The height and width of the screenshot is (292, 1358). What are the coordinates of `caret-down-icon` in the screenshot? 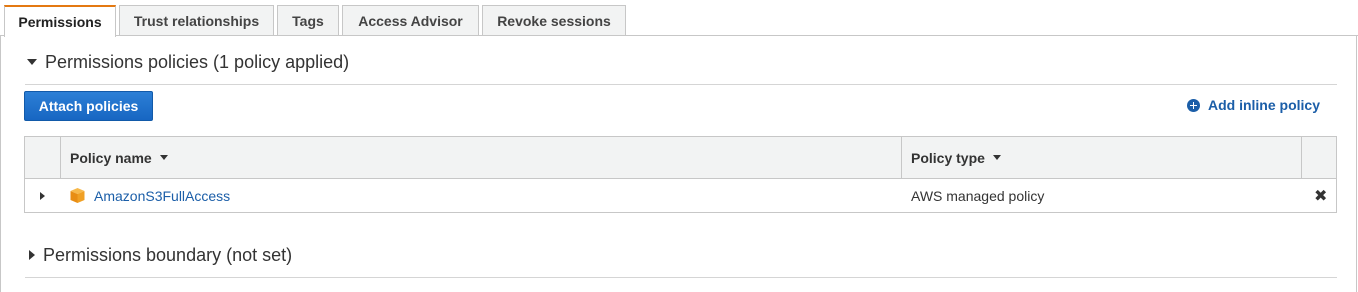 It's located at (32, 62).